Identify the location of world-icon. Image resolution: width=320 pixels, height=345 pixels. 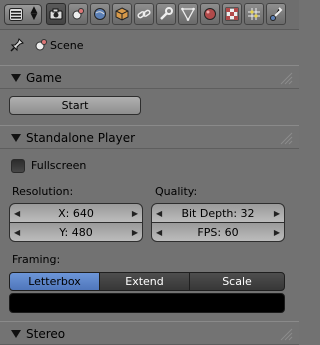
(100, 14).